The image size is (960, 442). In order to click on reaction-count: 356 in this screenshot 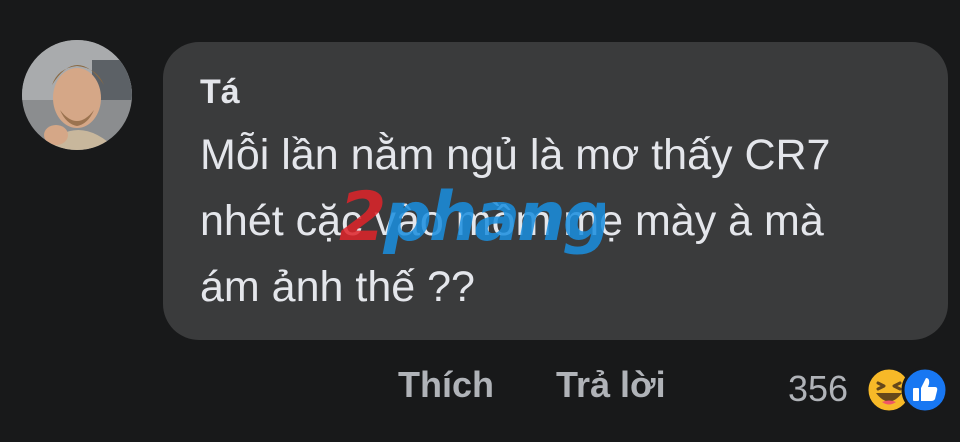, I will do `click(818, 389)`.